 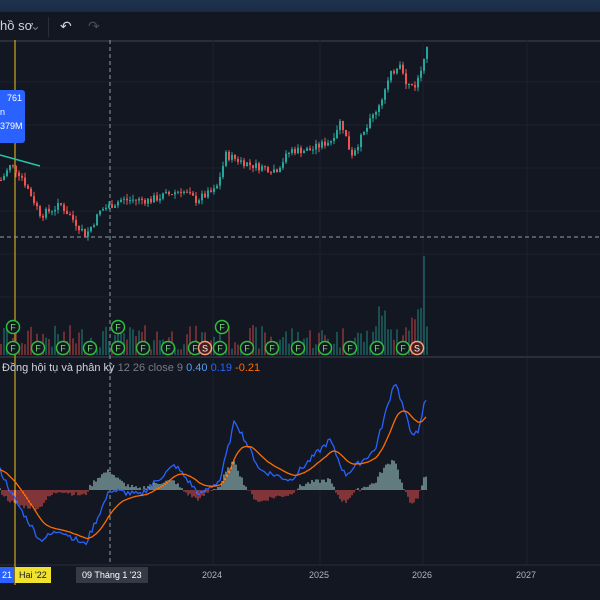 What do you see at coordinates (221, 368) in the screenshot?
I see `signal-value: 0.19` at bounding box center [221, 368].